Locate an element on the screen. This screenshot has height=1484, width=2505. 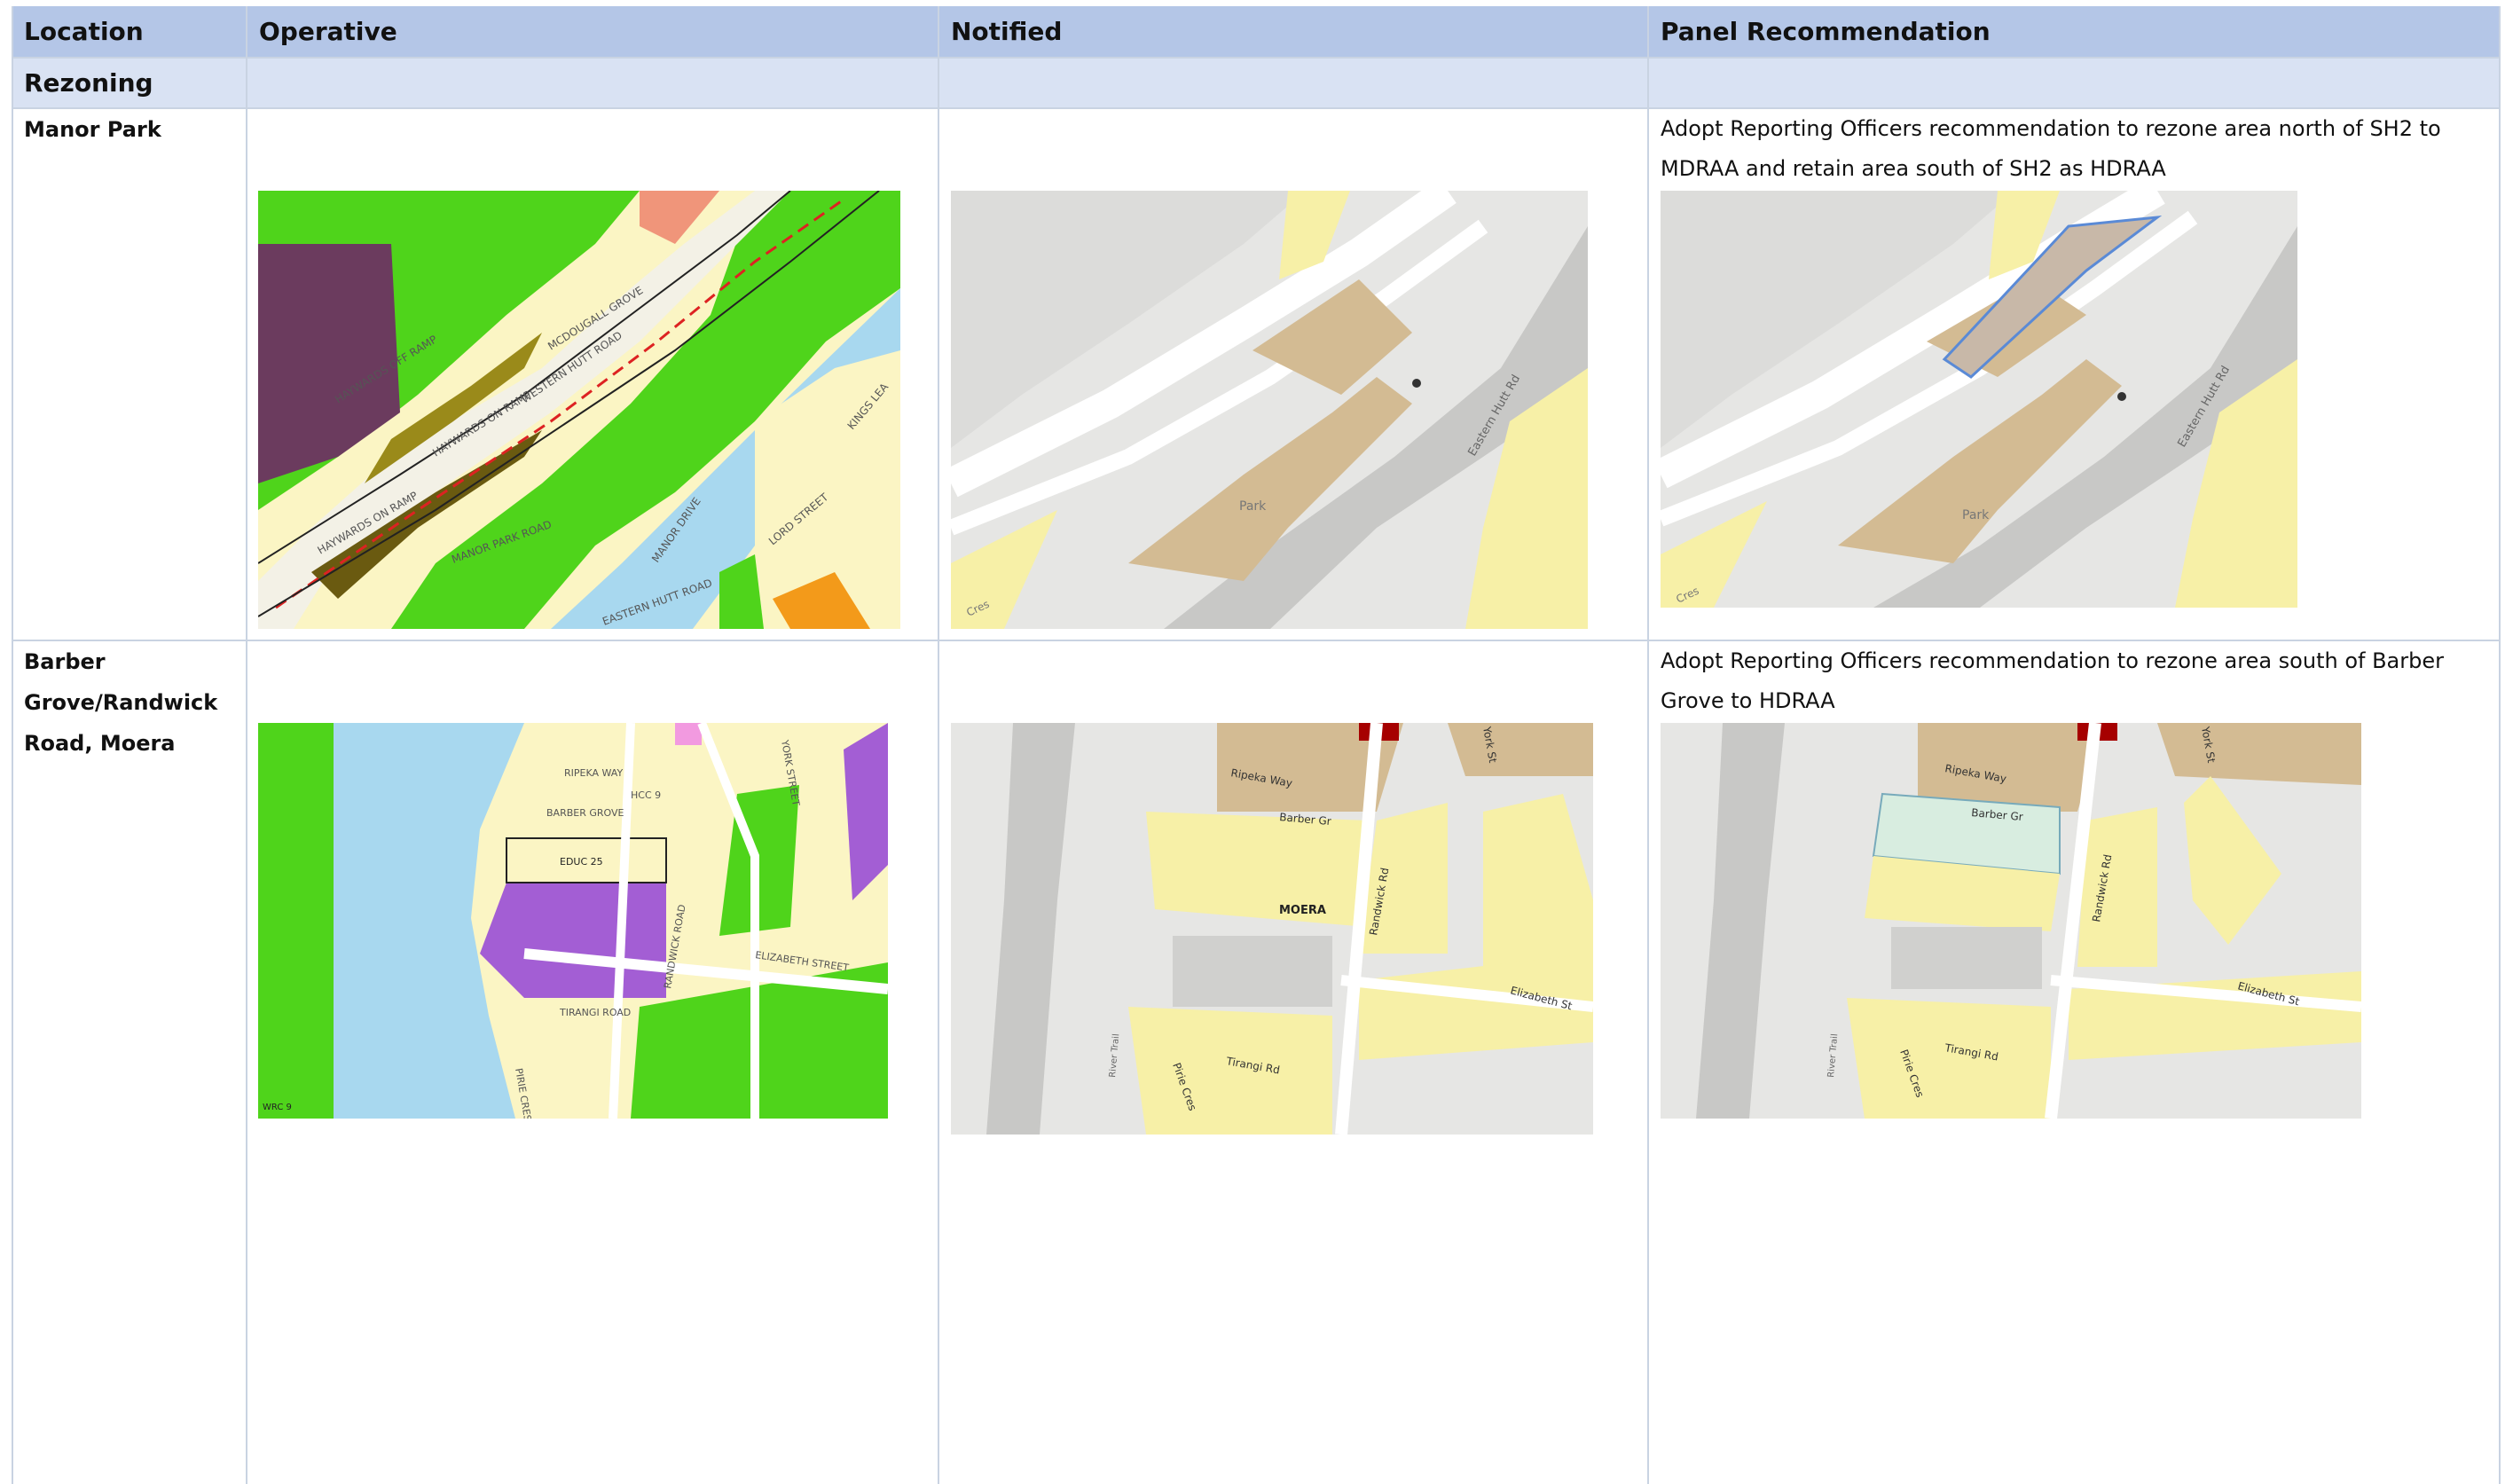
header-location: Location is located at coordinates (84, 31).